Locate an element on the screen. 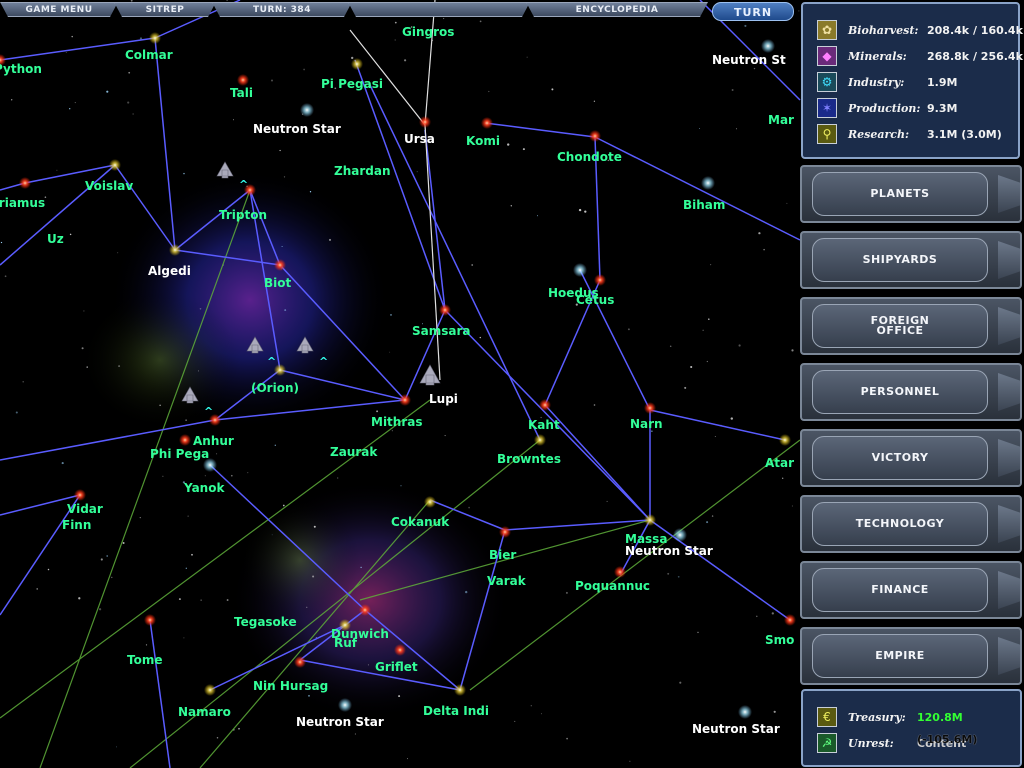  star-label: Kaht is located at coordinates (544, 425).